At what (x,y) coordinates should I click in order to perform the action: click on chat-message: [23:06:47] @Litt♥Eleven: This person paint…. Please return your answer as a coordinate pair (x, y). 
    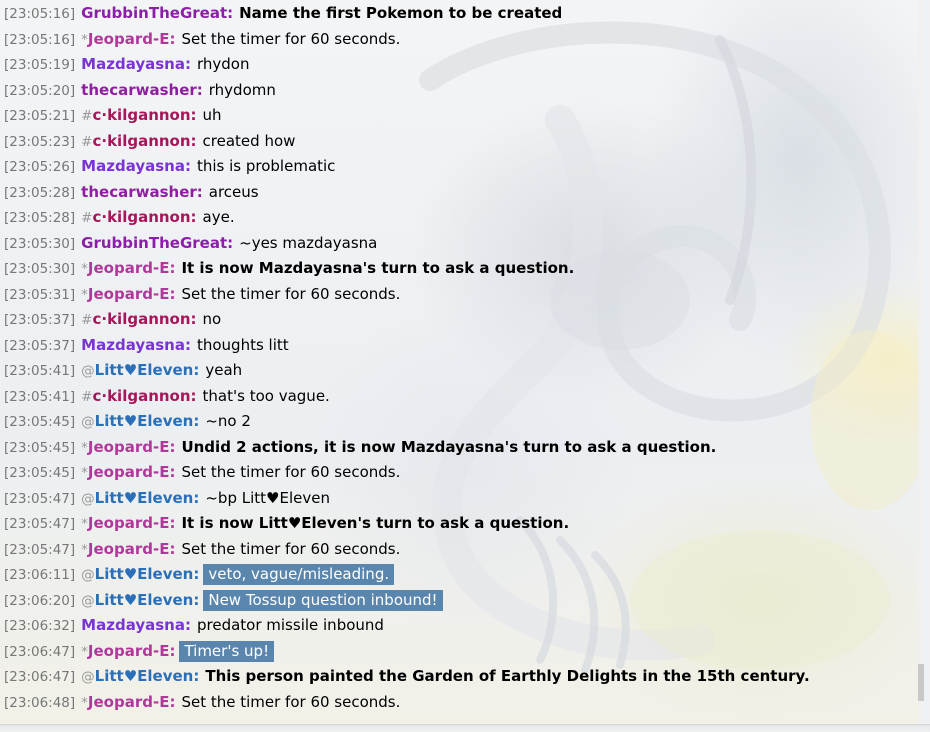
    Looking at the image, I should click on (462, 677).